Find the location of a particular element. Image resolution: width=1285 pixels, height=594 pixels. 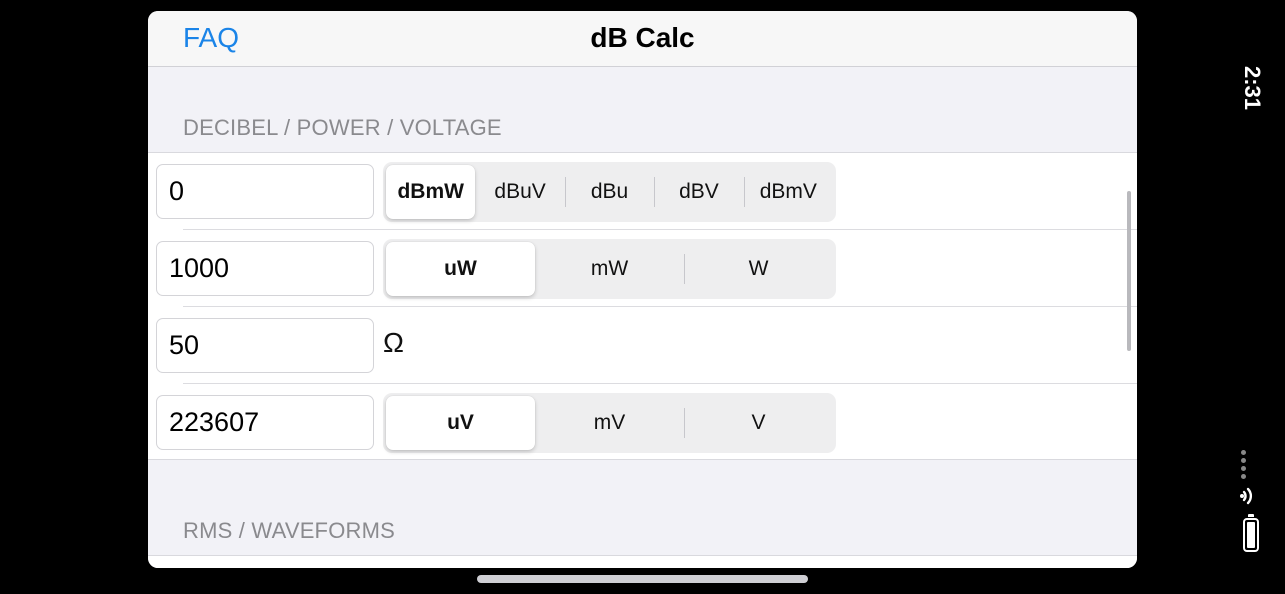

decibel-row: 0 dBmW dBuV dBu dBV dBmV is located at coordinates (642, 191).